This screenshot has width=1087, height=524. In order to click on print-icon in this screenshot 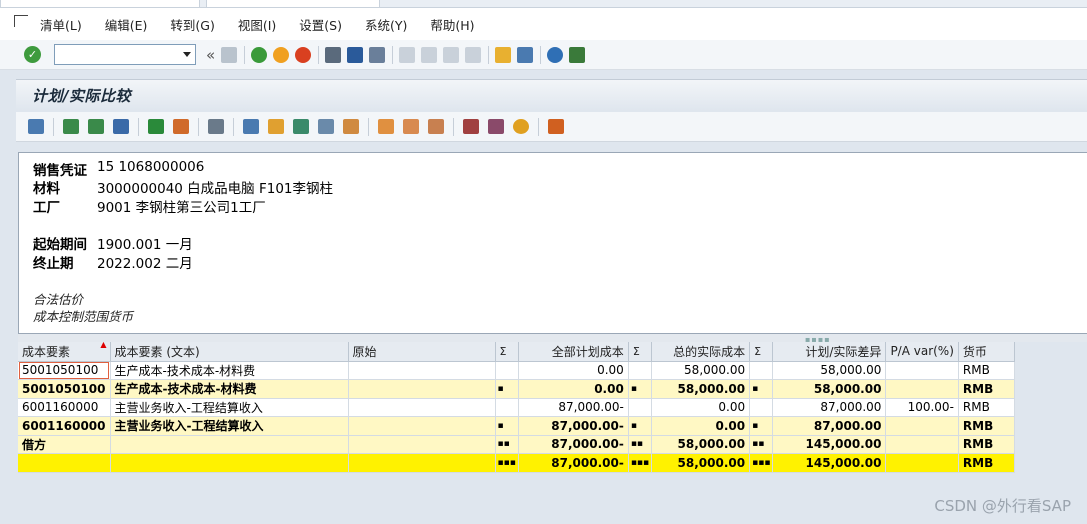, I will do `click(333, 54)`.